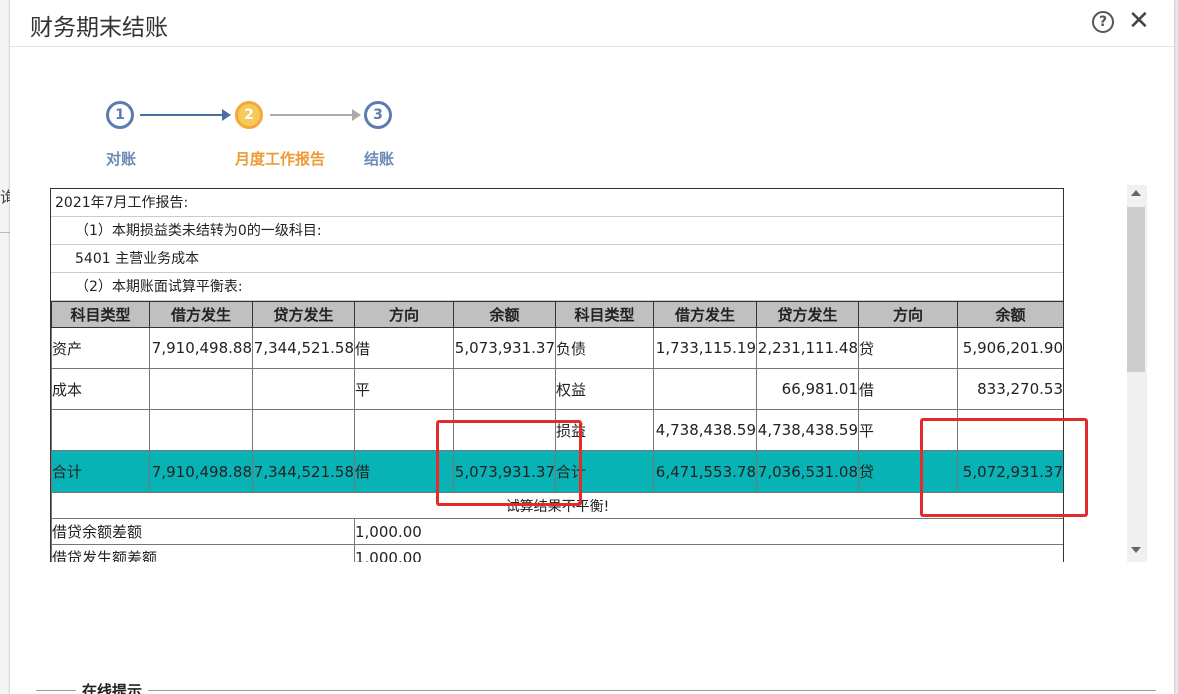 The height and width of the screenshot is (694, 1178). I want to click on table-cell: 5,073,931.37, so click(504, 348).